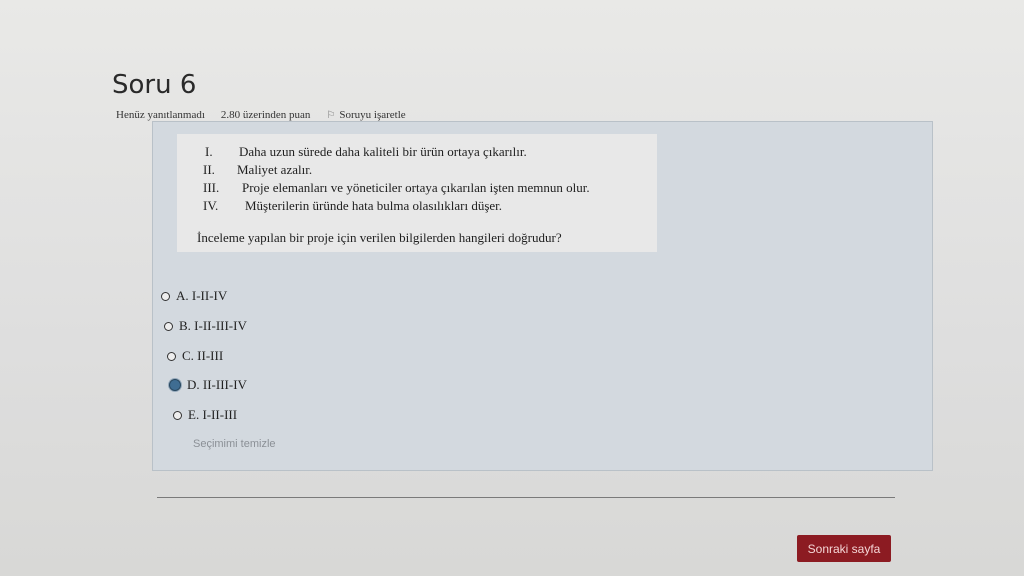 The height and width of the screenshot is (576, 1024). What do you see at coordinates (234, 444) in the screenshot?
I see `clear-selection-link: Seçimimi temizle` at bounding box center [234, 444].